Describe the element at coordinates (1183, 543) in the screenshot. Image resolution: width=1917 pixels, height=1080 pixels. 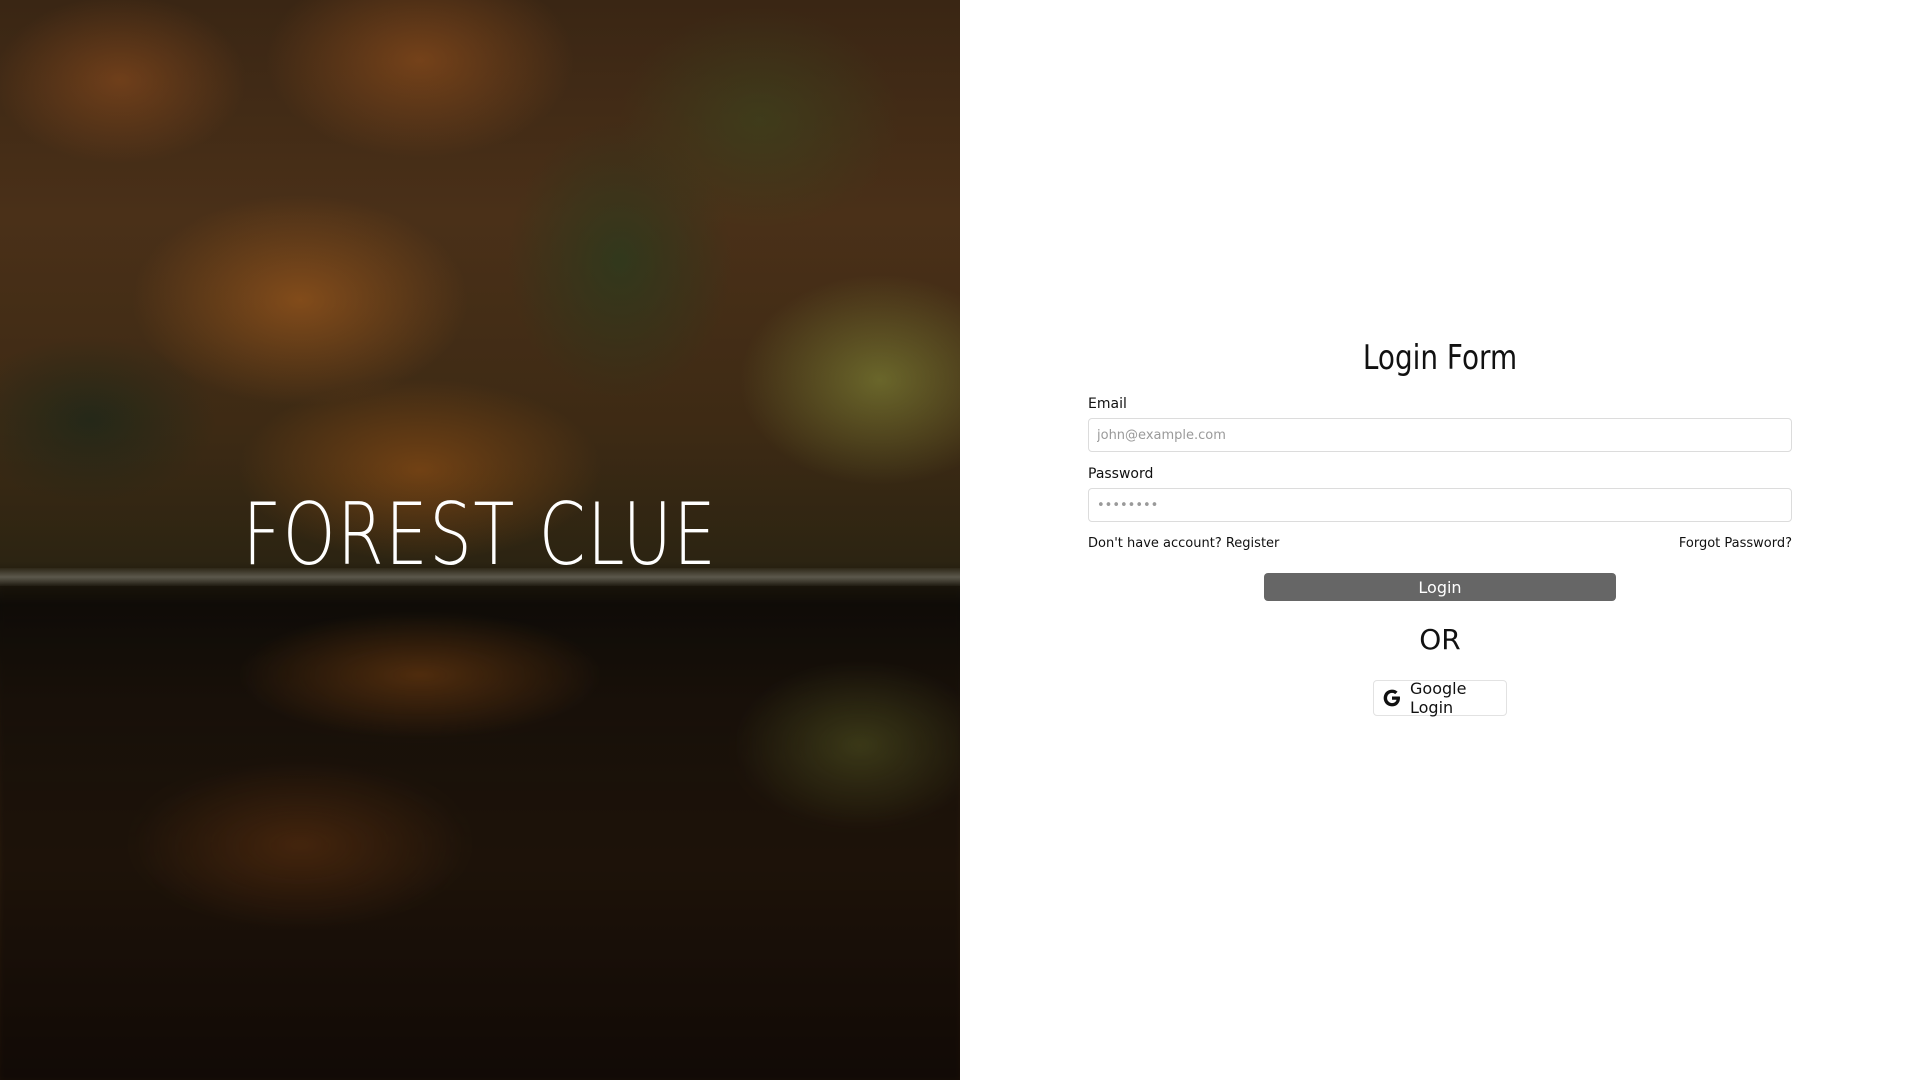
I see `register-link: Don't have account? Register` at that location.